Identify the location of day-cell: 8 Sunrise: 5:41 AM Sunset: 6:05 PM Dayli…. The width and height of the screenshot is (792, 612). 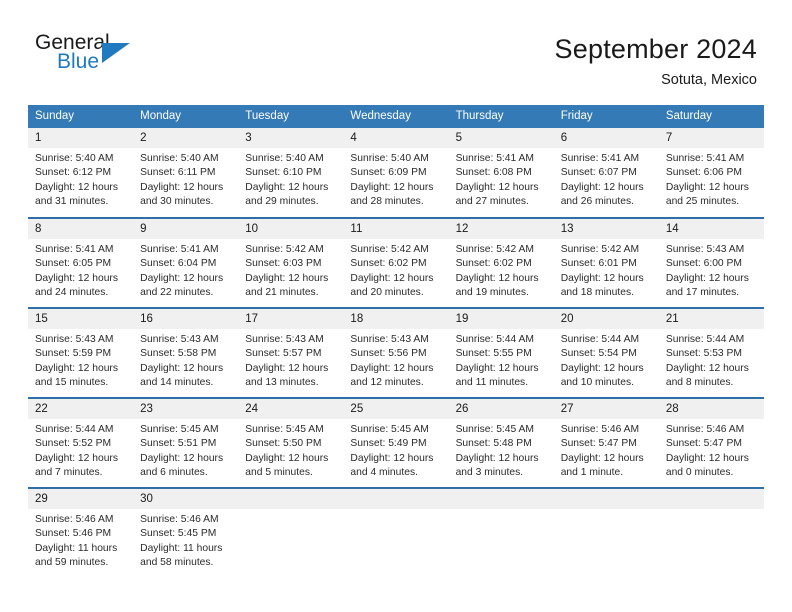
(81, 262).